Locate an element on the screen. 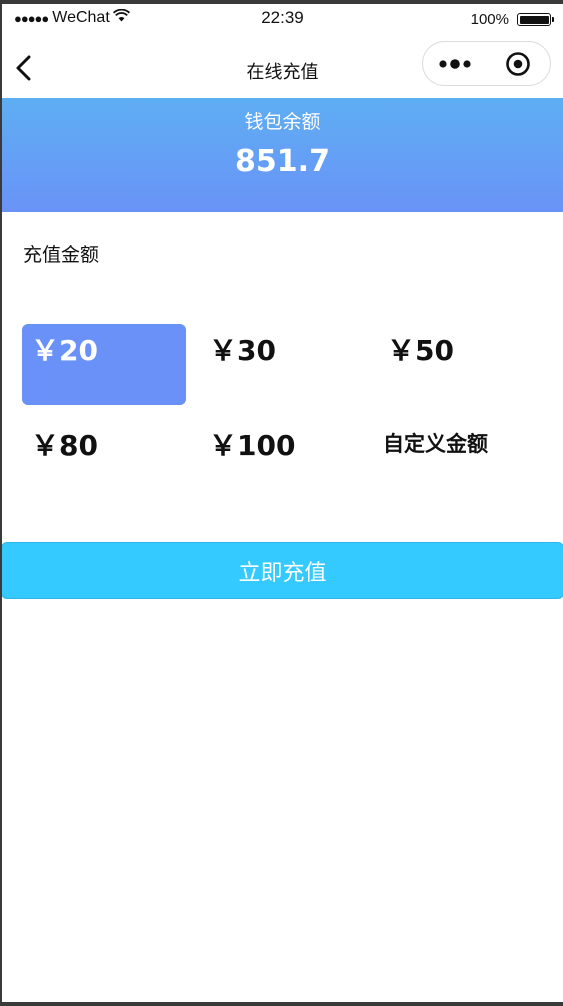 The width and height of the screenshot is (563, 1006). amount-option-20: ￥20 is located at coordinates (104, 364).